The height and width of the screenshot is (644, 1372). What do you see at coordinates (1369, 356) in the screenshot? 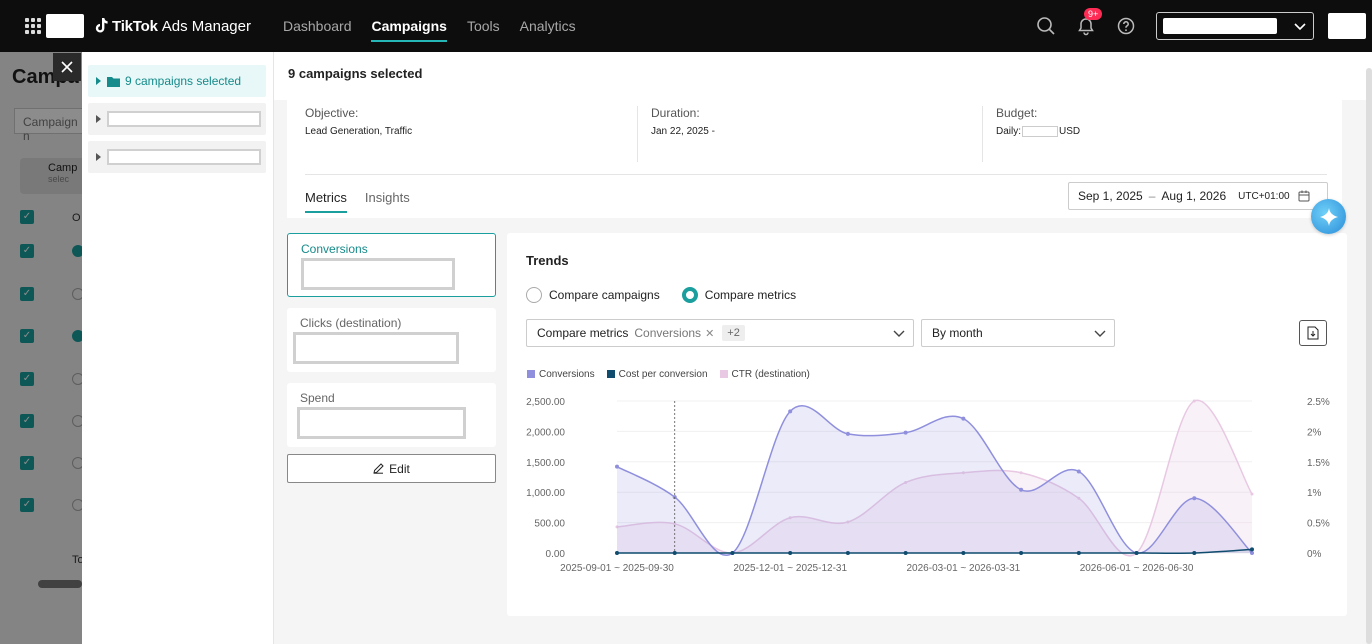
I see `vertical-scrollbar` at bounding box center [1369, 356].